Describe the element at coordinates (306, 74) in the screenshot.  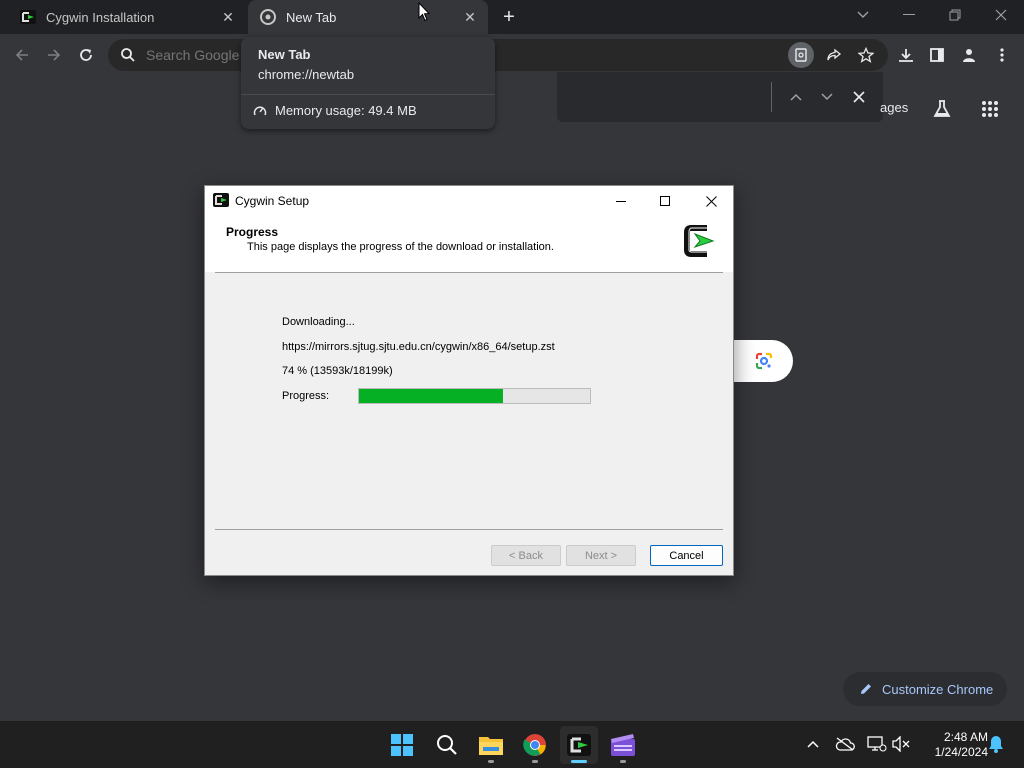
I see `hover-card-url: chrome://newtab` at that location.